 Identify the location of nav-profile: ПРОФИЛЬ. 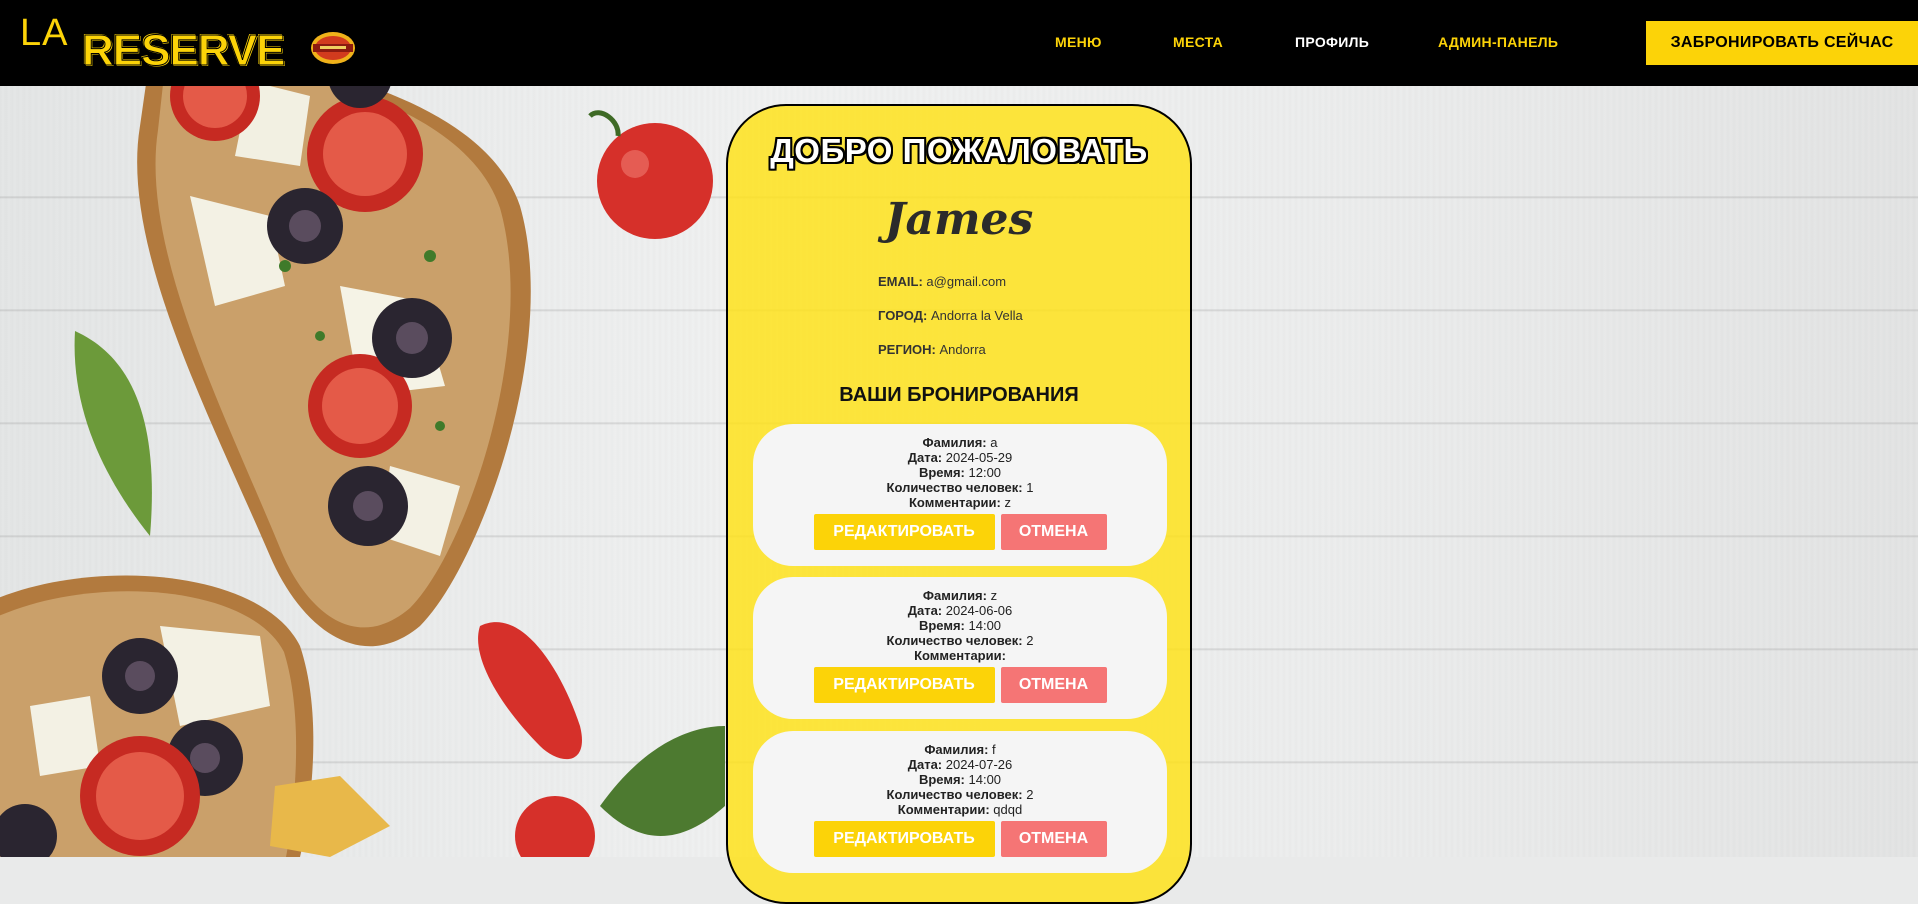
(1332, 42).